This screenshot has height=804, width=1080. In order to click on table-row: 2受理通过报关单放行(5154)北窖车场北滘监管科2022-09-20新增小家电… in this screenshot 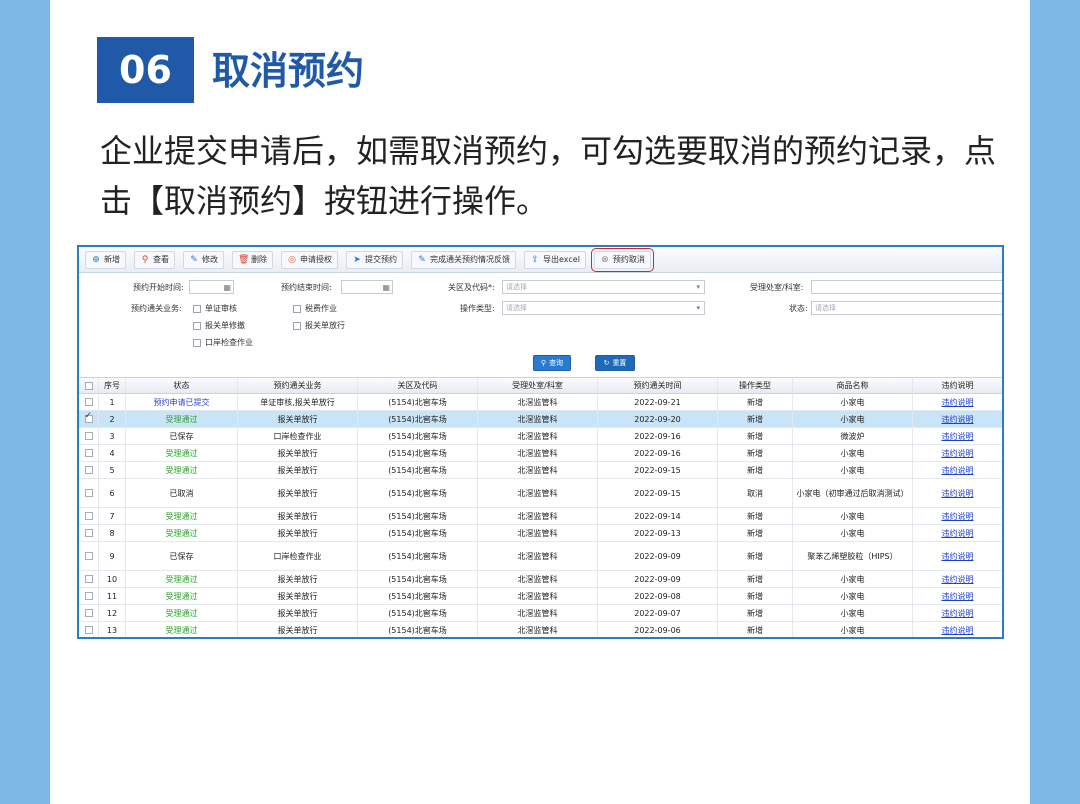, I will do `click(540, 419)`.